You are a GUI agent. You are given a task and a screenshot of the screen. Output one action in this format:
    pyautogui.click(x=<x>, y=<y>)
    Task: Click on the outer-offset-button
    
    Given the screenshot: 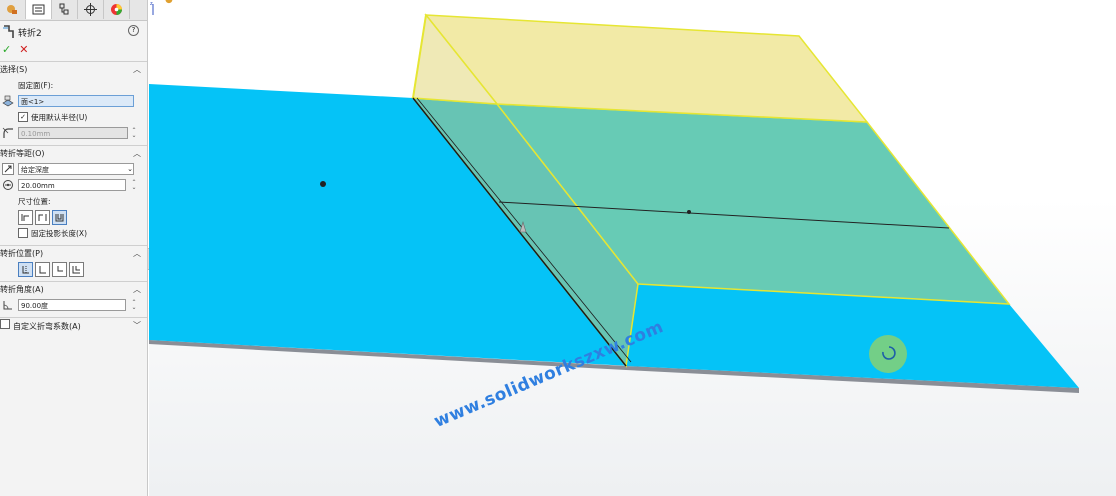 What is the action you would take?
    pyautogui.click(x=25, y=217)
    